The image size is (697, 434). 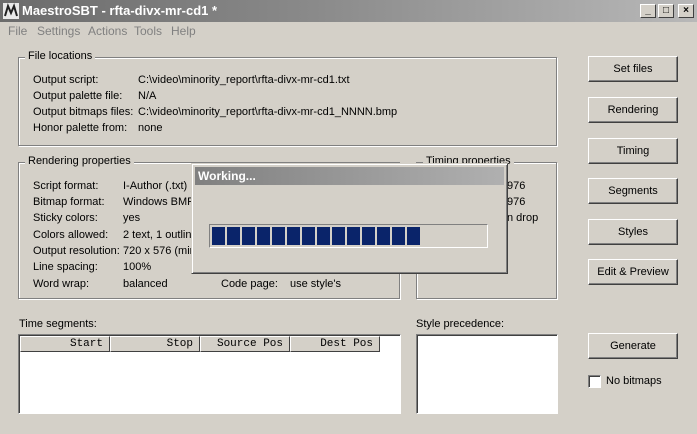 What do you see at coordinates (150, 128) in the screenshot?
I see `honor-palette-value: none` at bounding box center [150, 128].